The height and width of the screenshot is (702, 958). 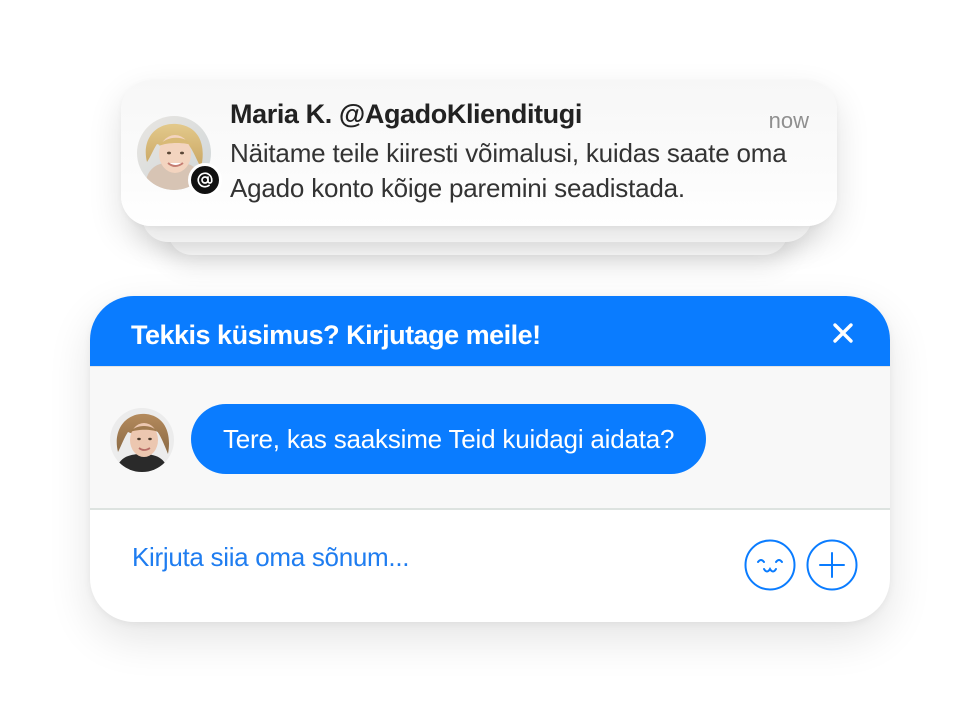 I want to click on agent-avatar-image, so click(x=142, y=440).